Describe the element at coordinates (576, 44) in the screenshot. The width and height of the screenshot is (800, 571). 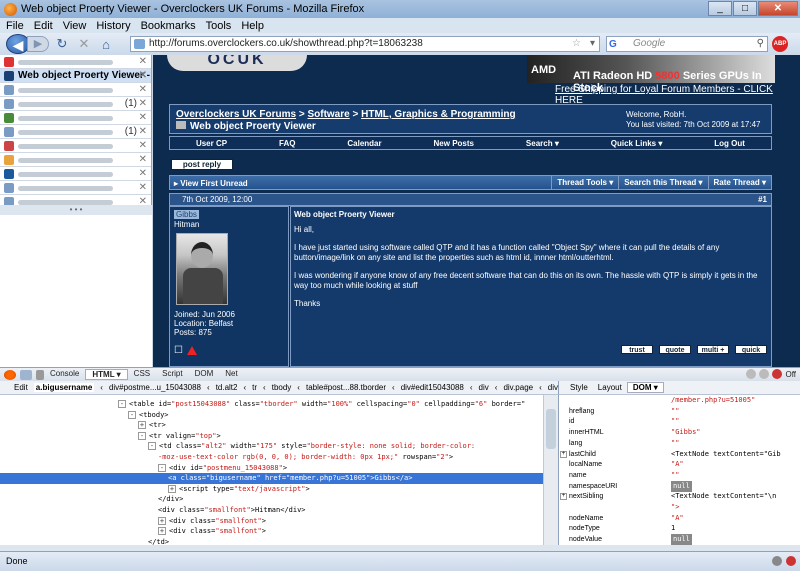
I see `bookmark-star-icon: ☆` at that location.